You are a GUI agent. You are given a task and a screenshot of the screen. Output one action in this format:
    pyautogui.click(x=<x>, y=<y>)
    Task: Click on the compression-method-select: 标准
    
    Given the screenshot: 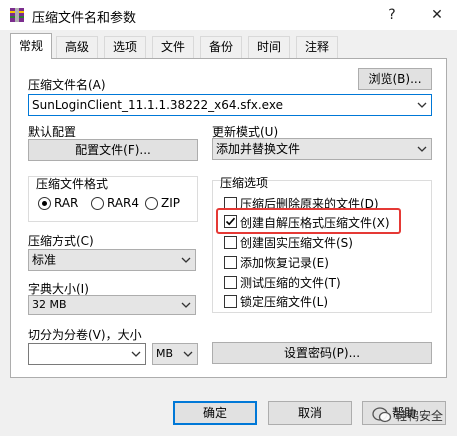 What is the action you would take?
    pyautogui.click(x=112, y=260)
    